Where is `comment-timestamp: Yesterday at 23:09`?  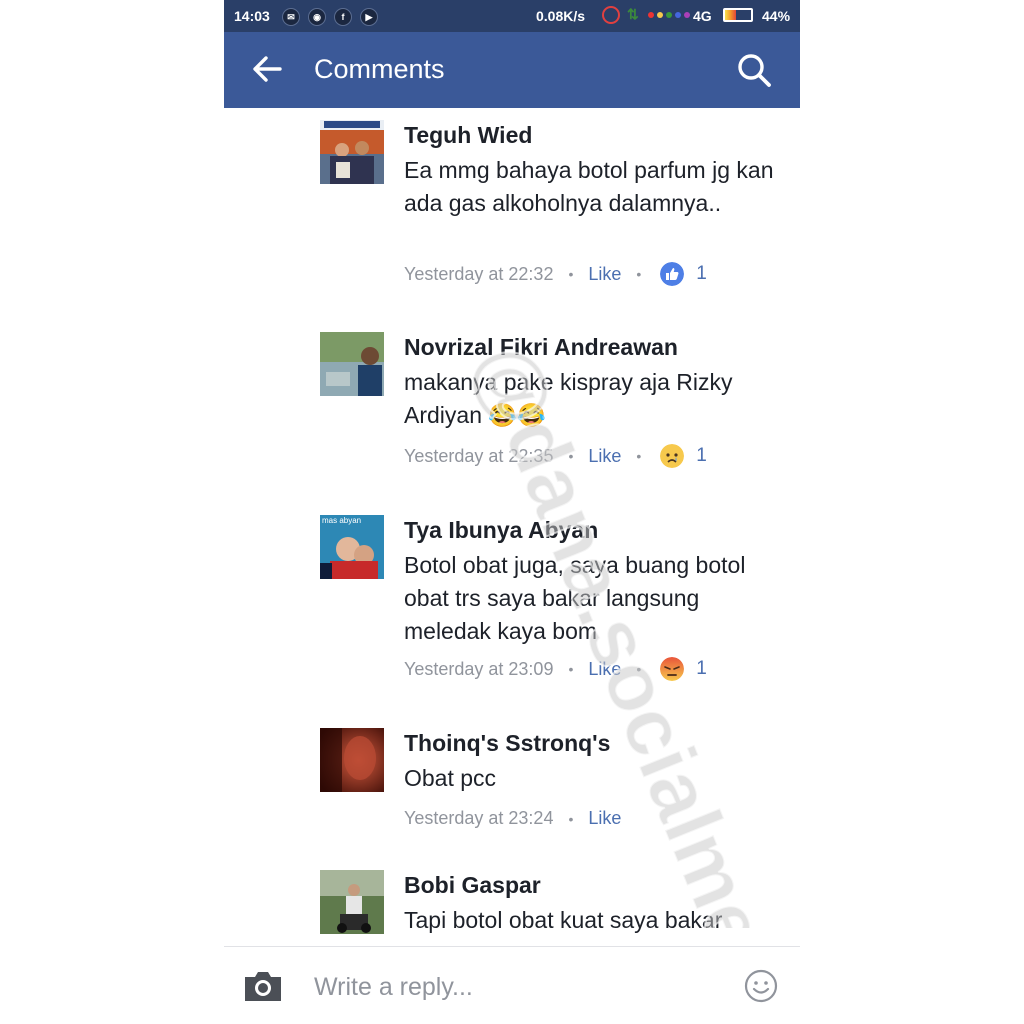
comment-timestamp: Yesterday at 23:09 is located at coordinates (478, 669).